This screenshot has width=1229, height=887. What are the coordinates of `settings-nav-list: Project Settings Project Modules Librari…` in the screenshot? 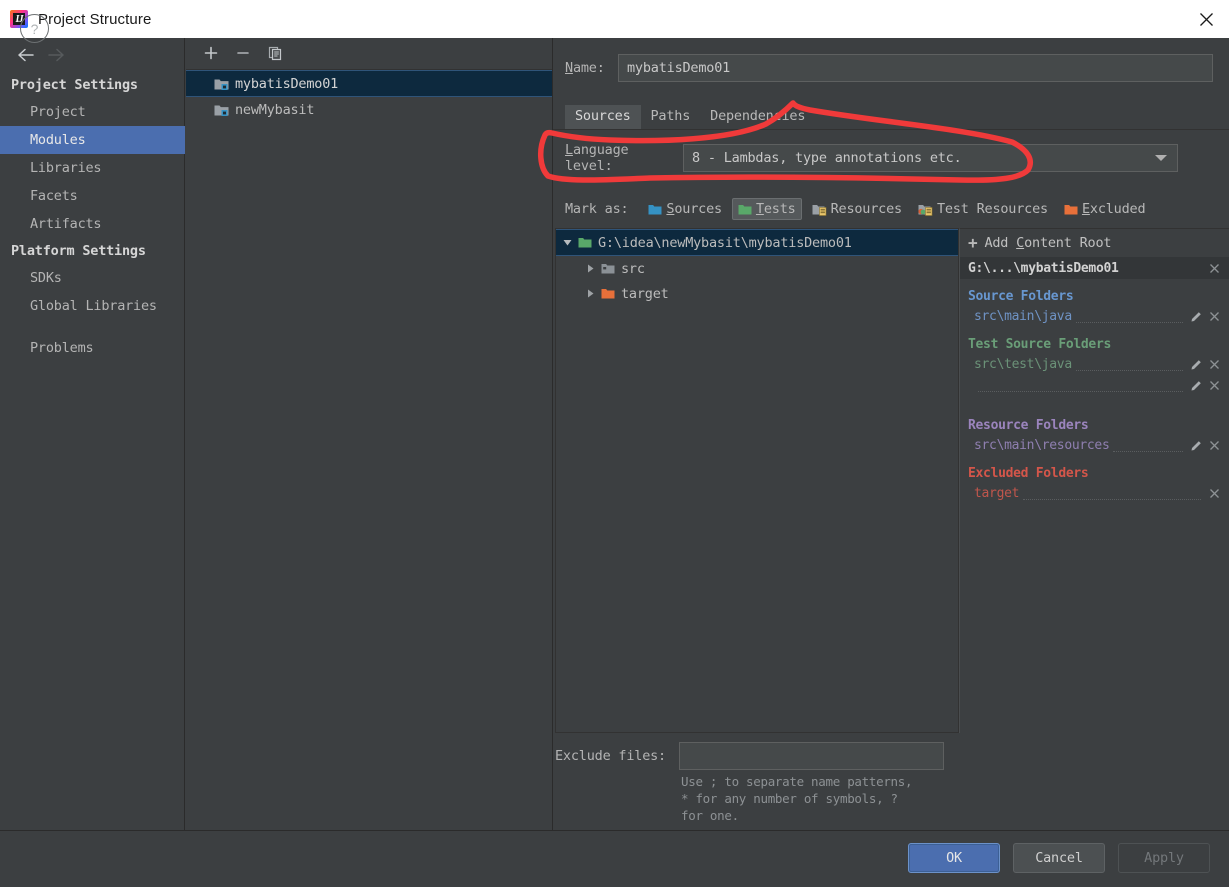 It's located at (92, 217).